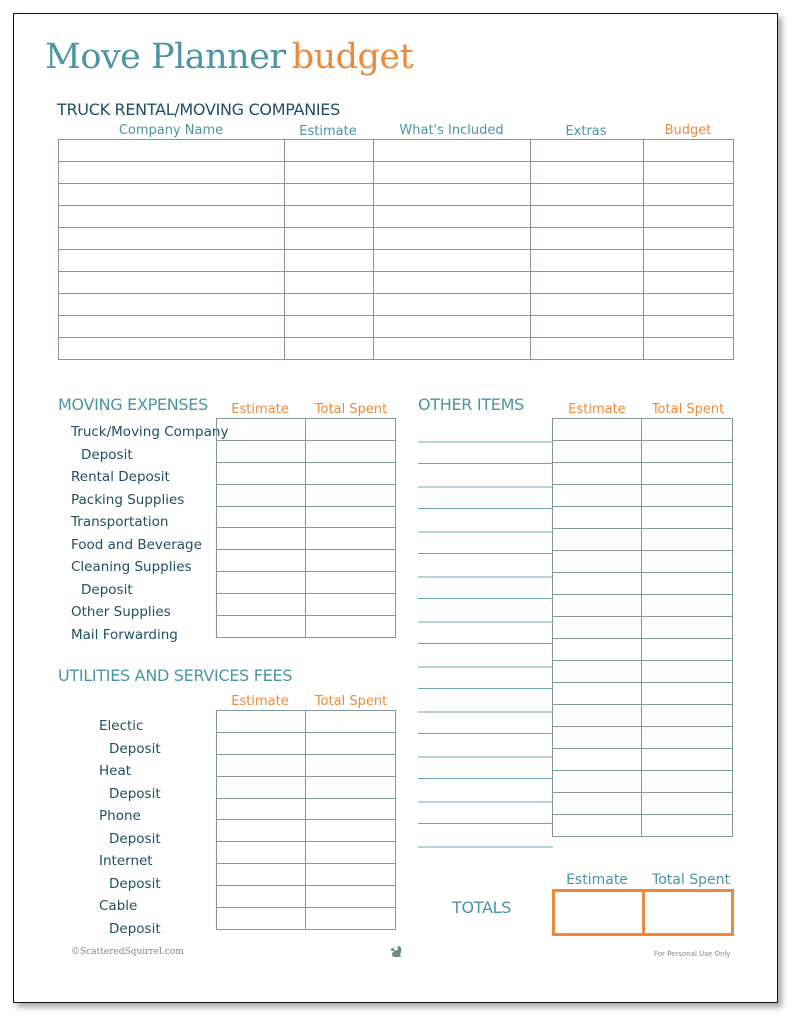  I want to click on totals-estimate-field, so click(598, 912).